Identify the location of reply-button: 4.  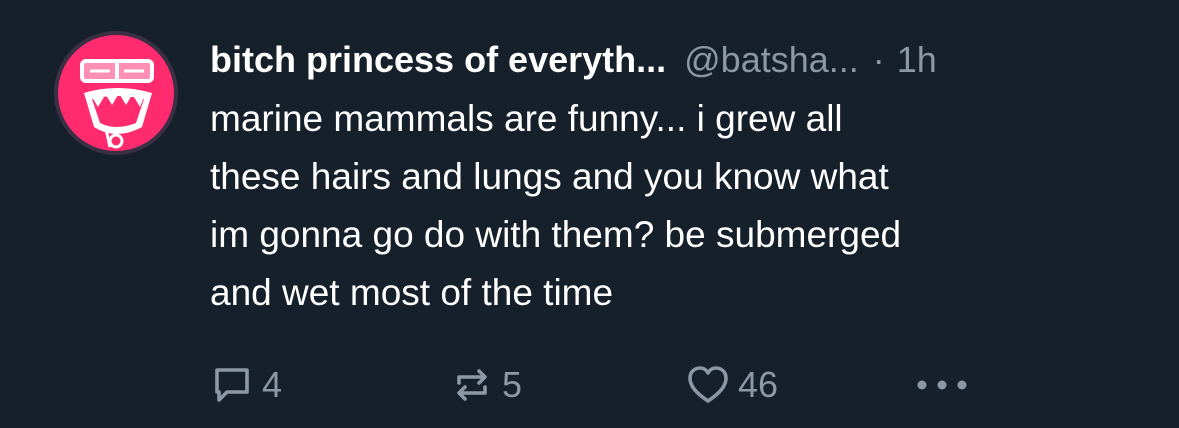
(246, 385).